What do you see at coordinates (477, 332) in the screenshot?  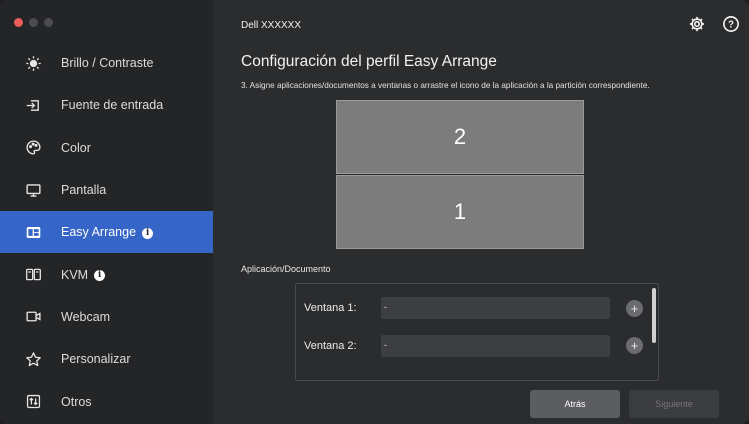 I see `window-assignment-list: Ventana 1: - + Ventana 2: - +` at bounding box center [477, 332].